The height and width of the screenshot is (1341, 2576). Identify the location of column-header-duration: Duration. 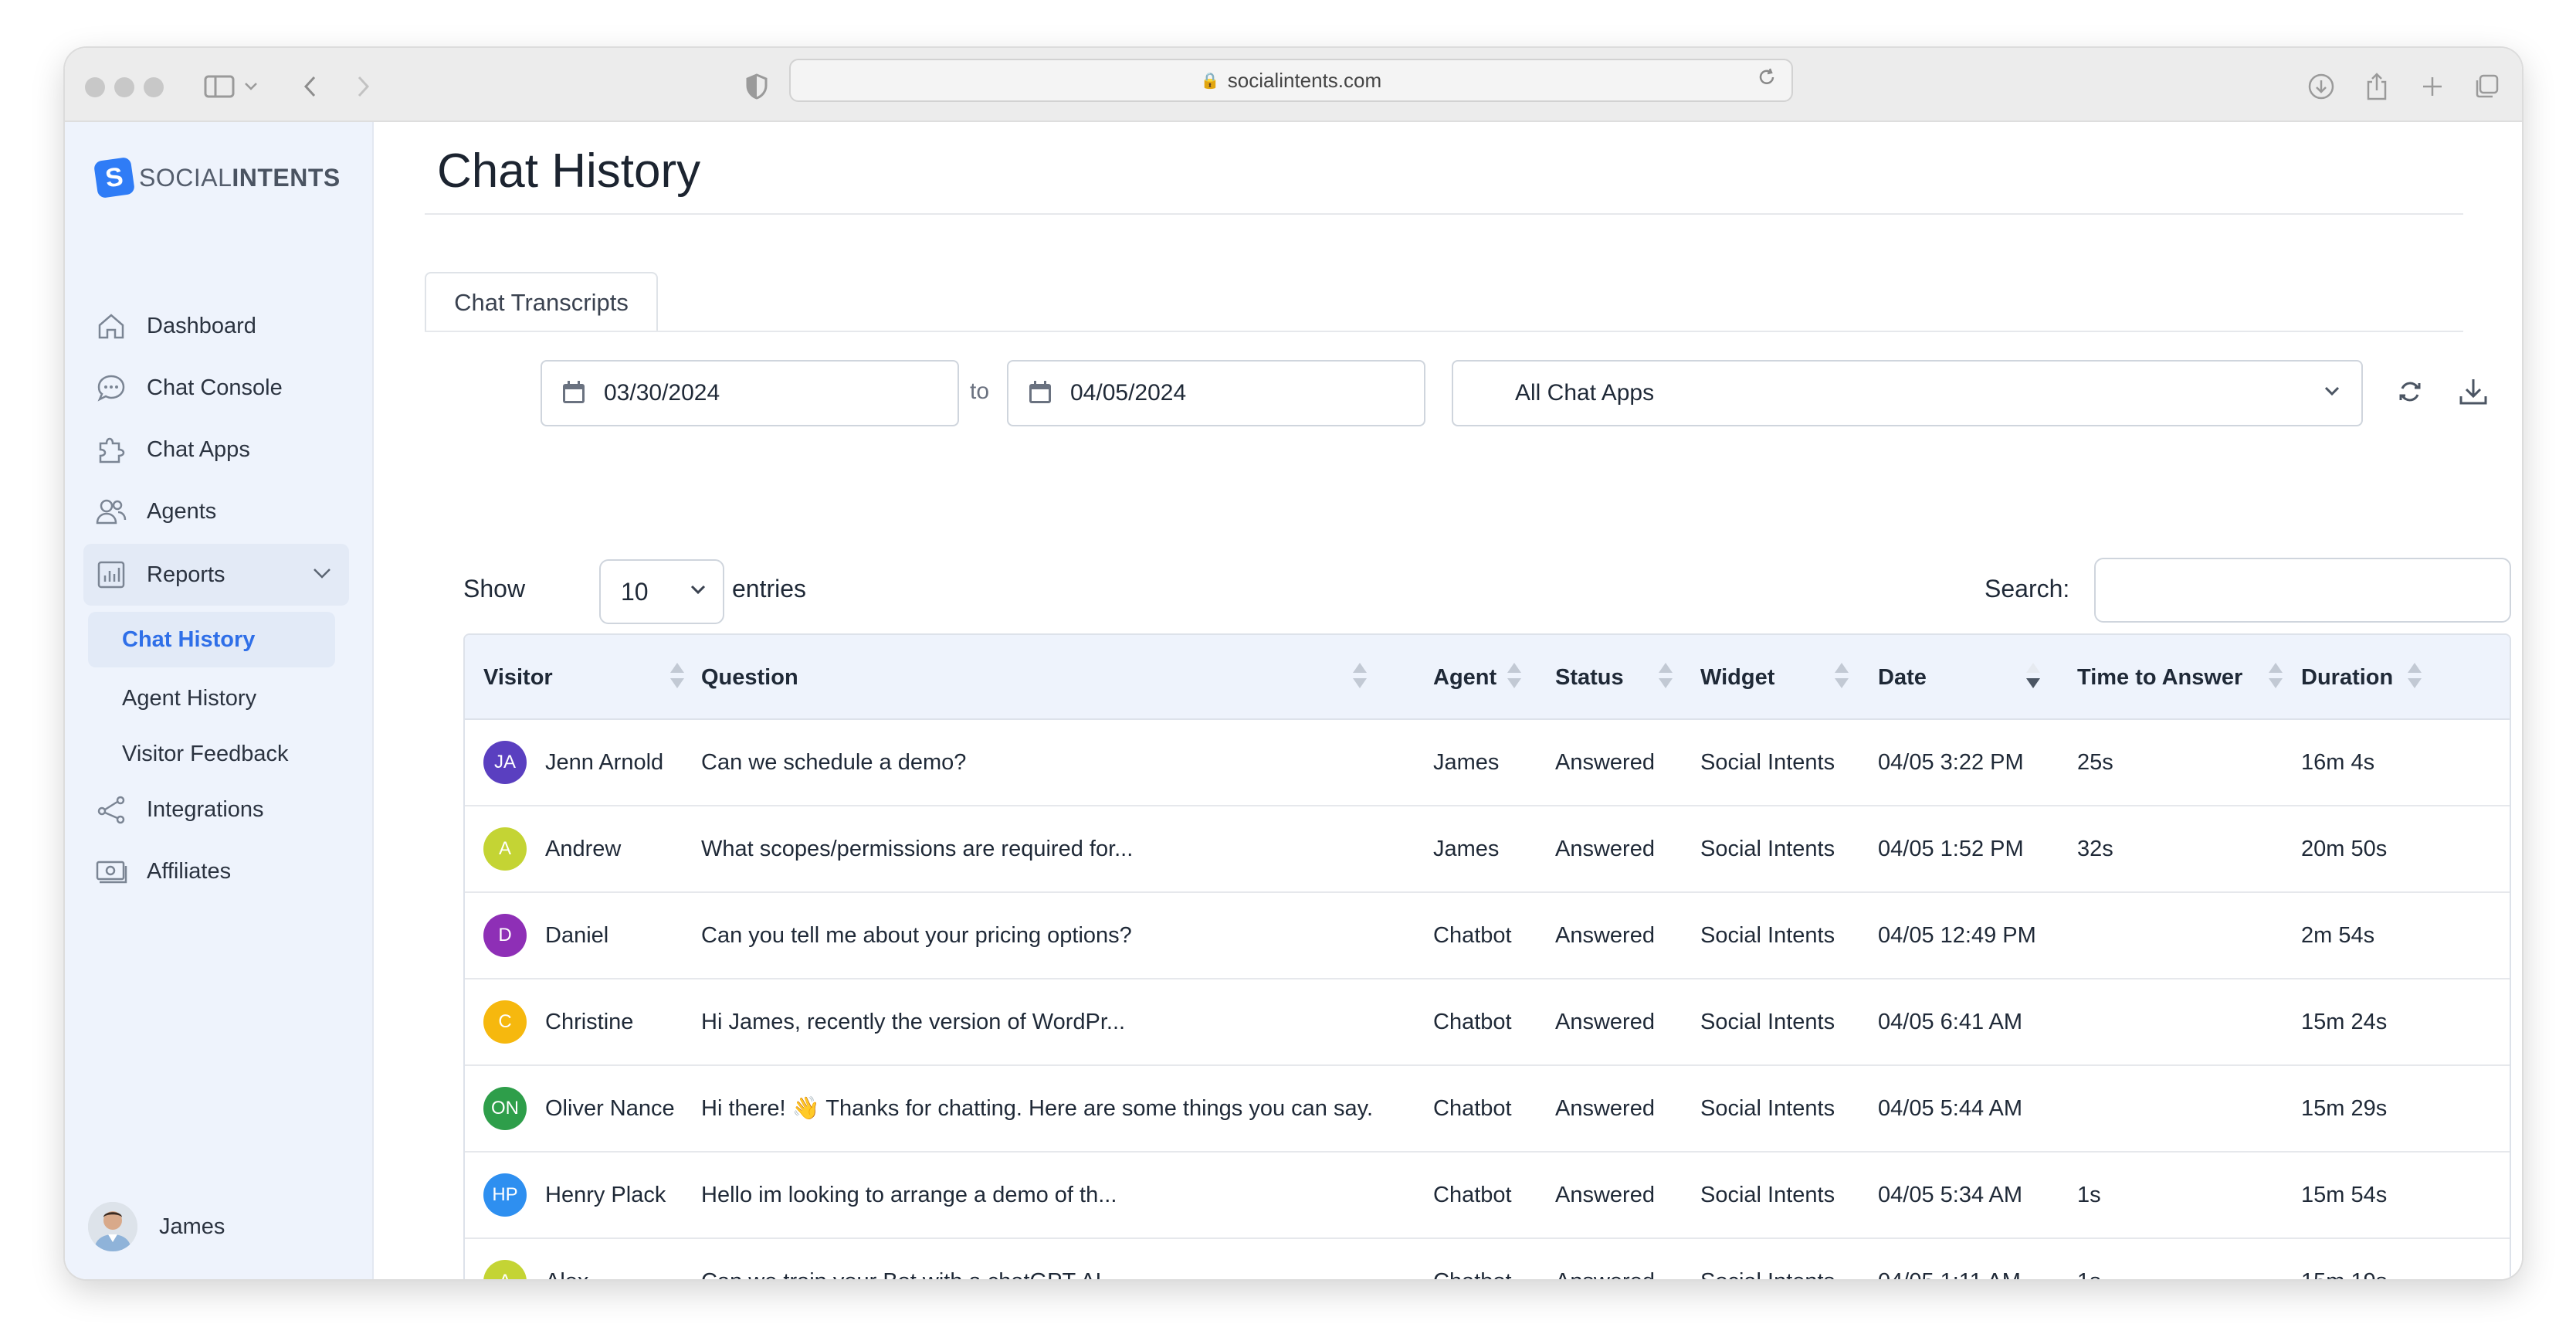
(2401, 677).